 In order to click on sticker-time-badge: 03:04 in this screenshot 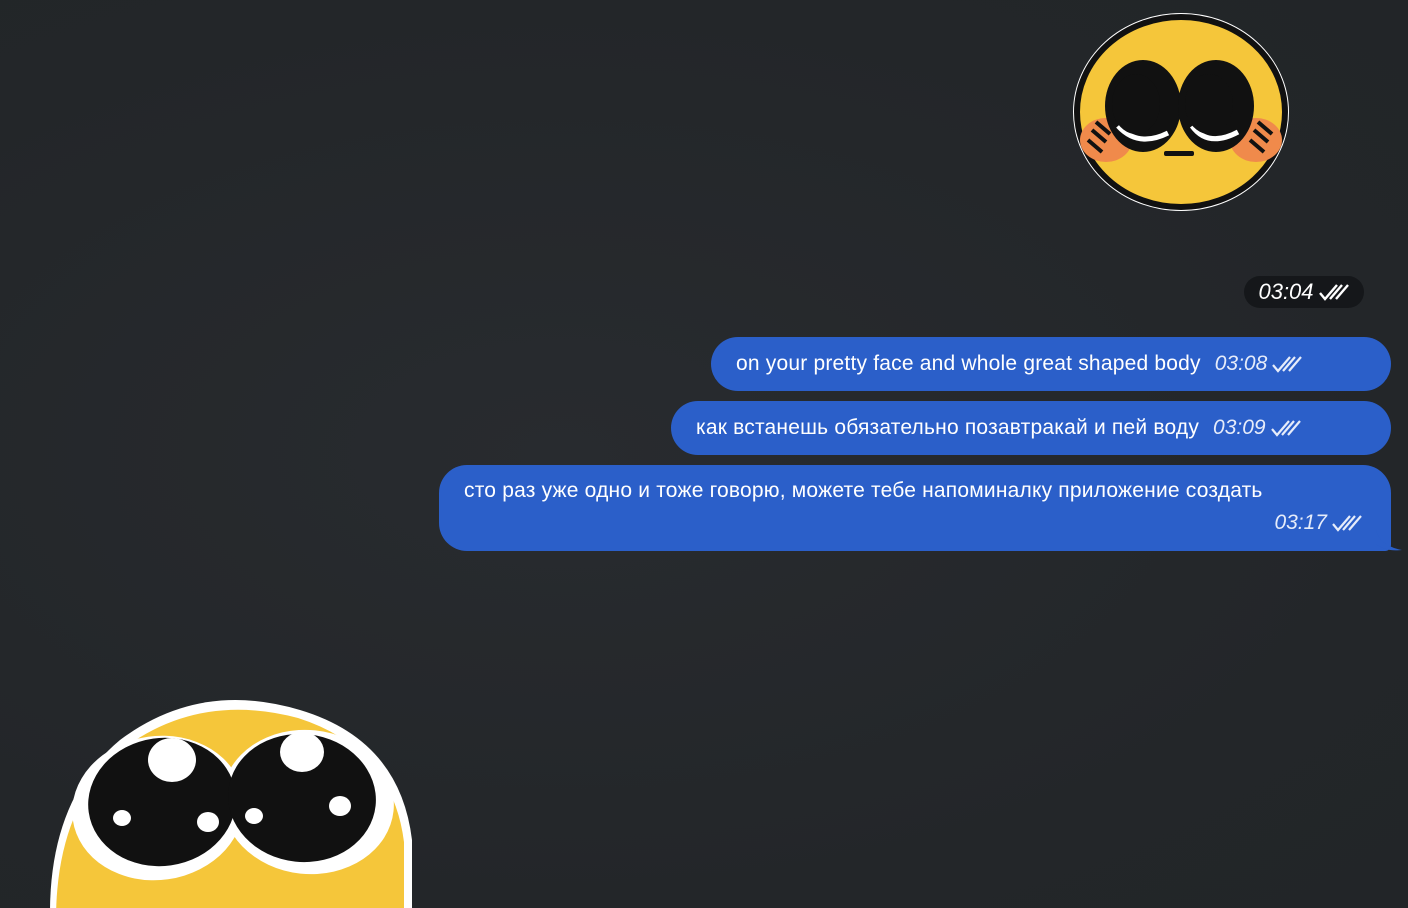, I will do `click(1304, 292)`.